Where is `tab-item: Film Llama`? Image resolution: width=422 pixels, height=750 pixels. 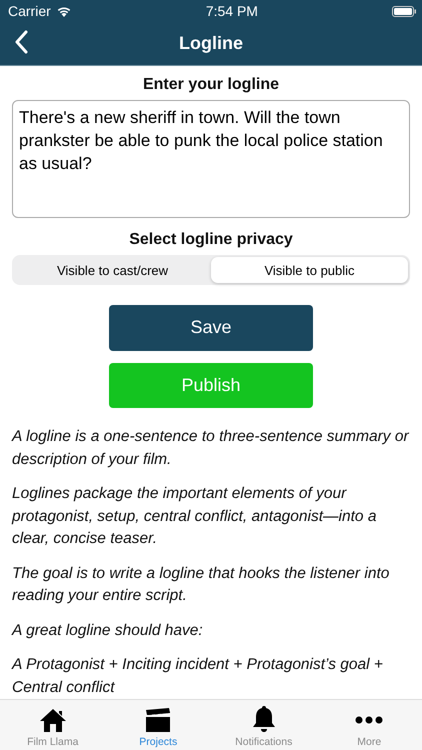
tab-item: Film Llama is located at coordinates (53, 725).